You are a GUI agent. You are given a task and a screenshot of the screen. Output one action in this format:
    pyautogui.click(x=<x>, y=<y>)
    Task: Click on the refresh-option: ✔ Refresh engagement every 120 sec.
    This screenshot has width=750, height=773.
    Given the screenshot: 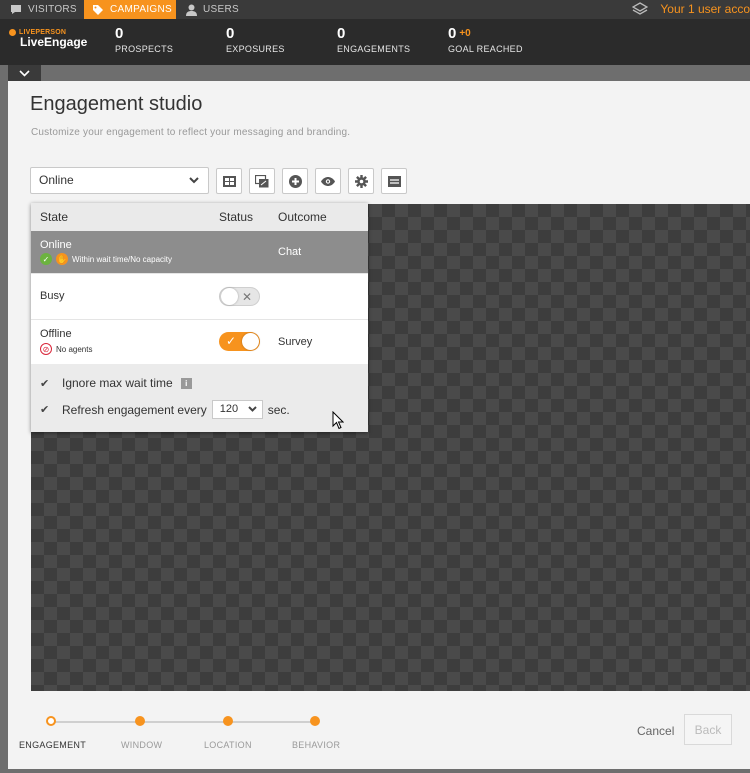 What is the action you would take?
    pyautogui.click(x=165, y=409)
    